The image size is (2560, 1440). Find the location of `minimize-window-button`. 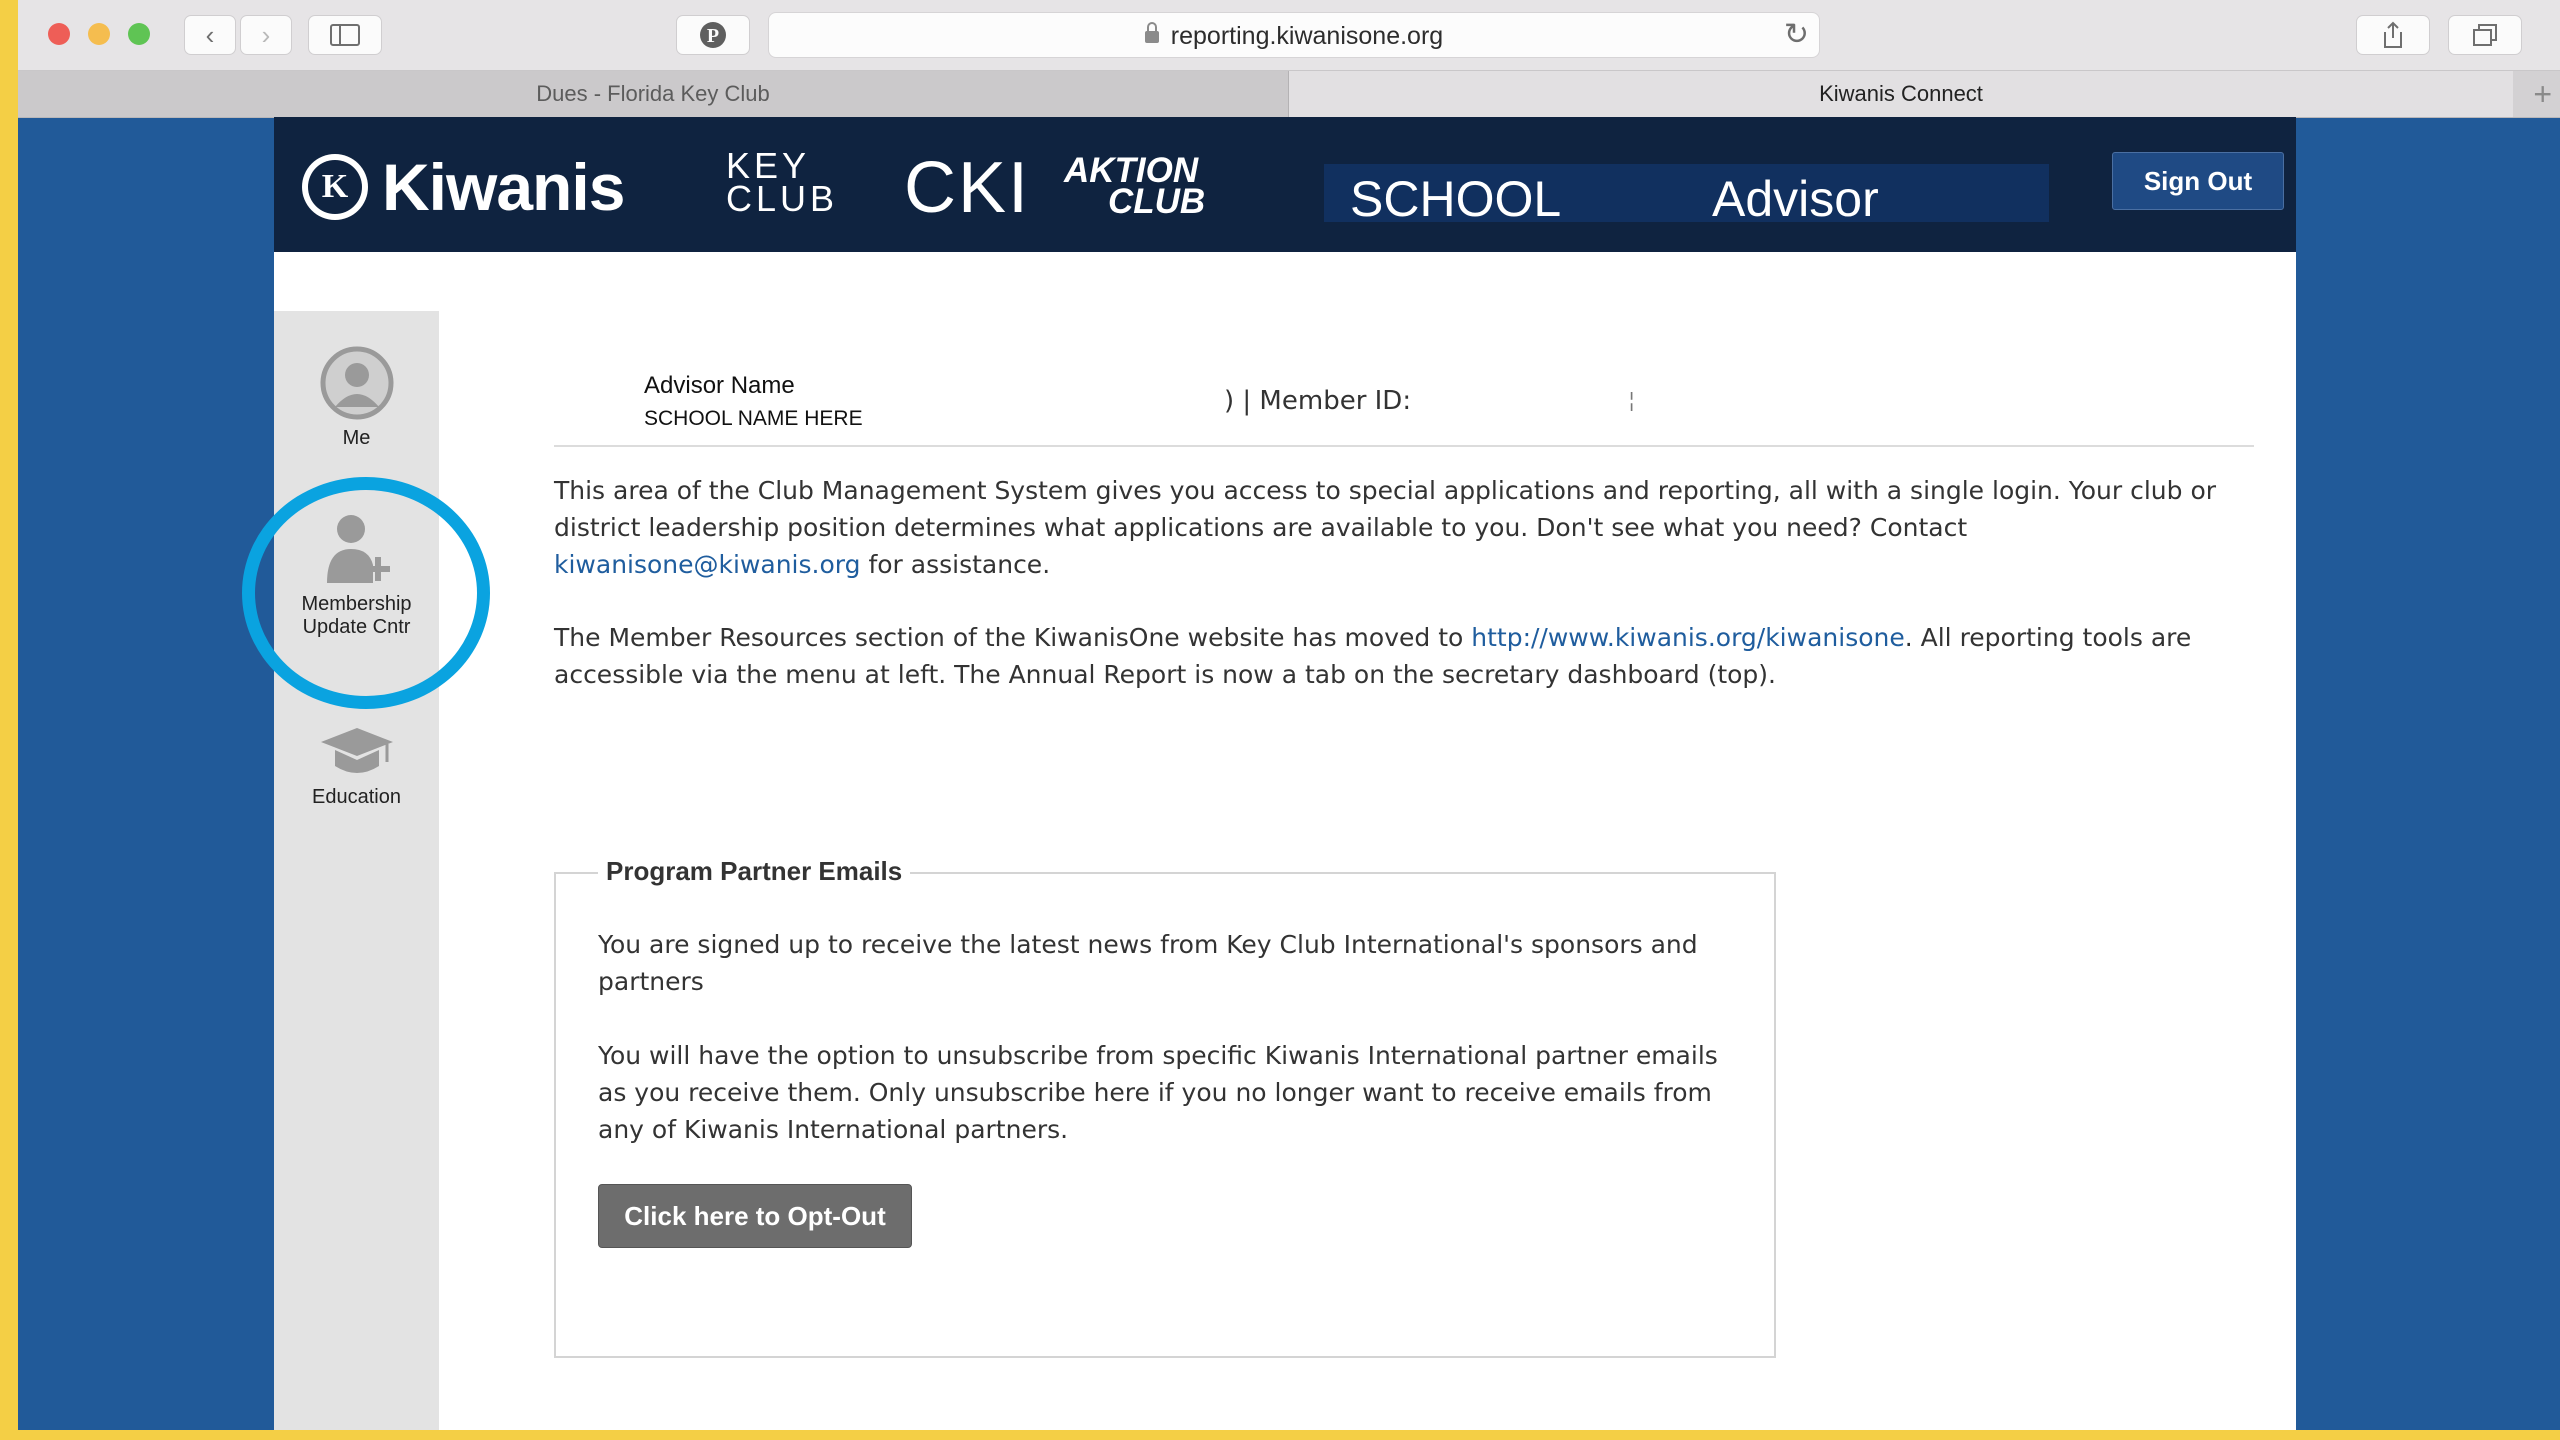

minimize-window-button is located at coordinates (99, 34).